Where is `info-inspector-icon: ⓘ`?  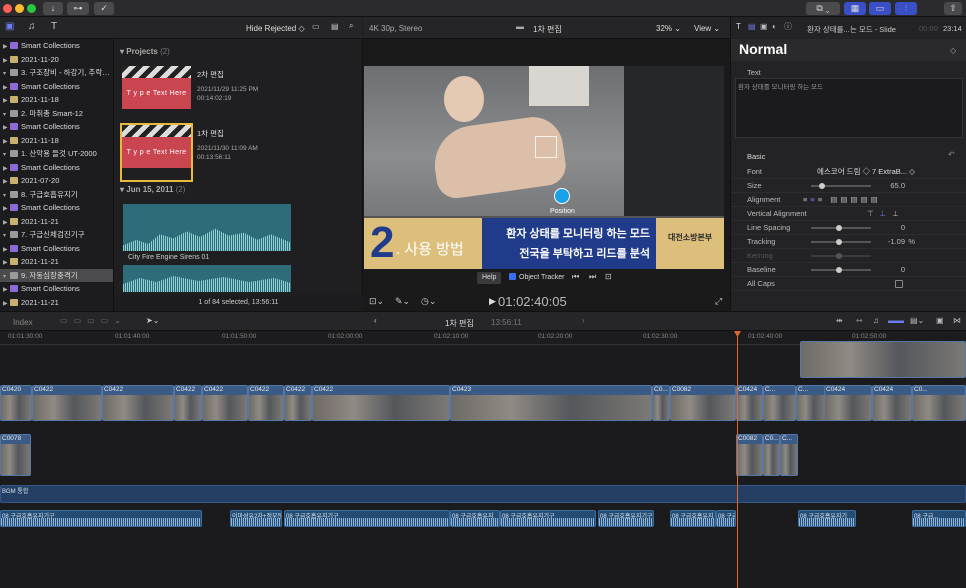 info-inspector-icon: ⓘ is located at coordinates (788, 27).